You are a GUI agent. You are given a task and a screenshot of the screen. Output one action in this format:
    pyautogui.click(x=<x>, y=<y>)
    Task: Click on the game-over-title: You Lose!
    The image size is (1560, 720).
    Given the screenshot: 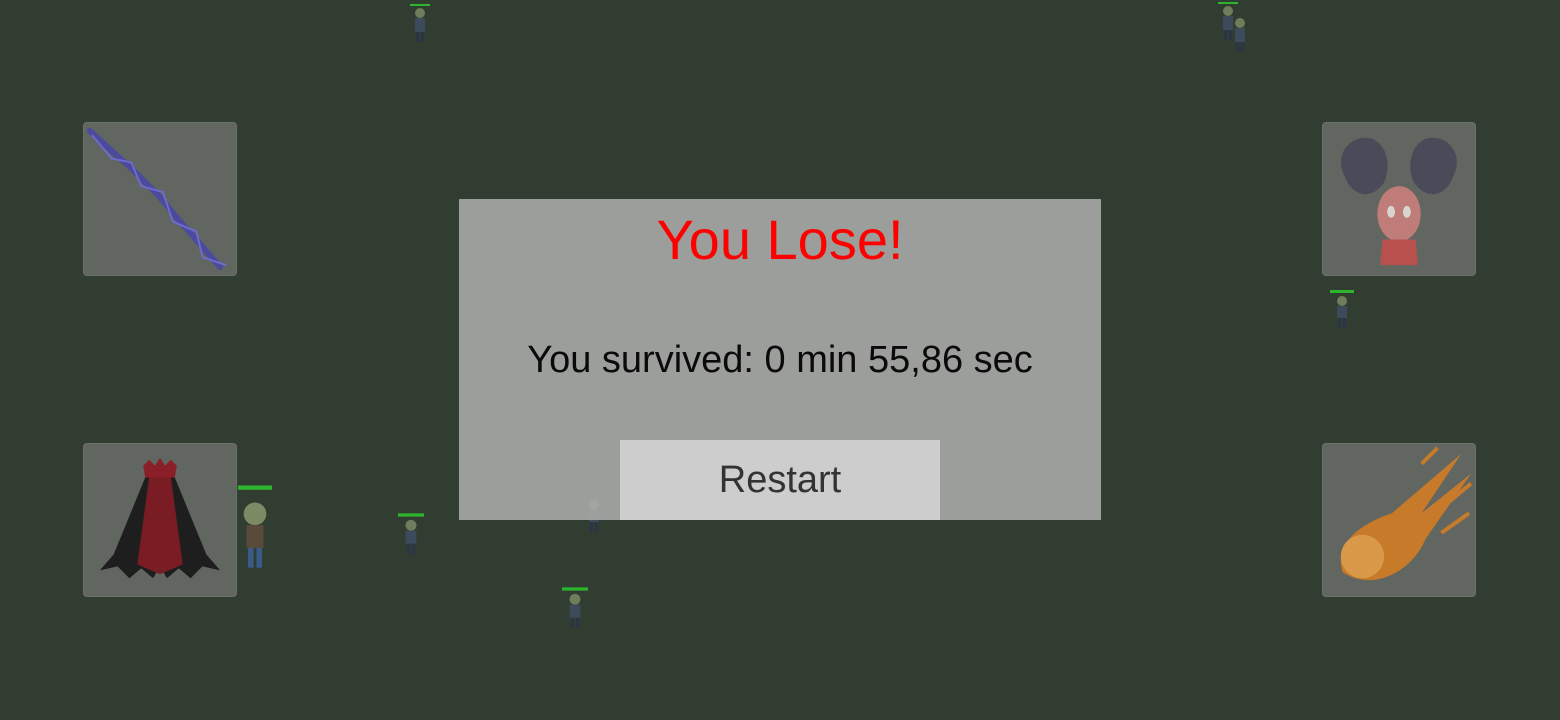 What is the action you would take?
    pyautogui.click(x=780, y=239)
    